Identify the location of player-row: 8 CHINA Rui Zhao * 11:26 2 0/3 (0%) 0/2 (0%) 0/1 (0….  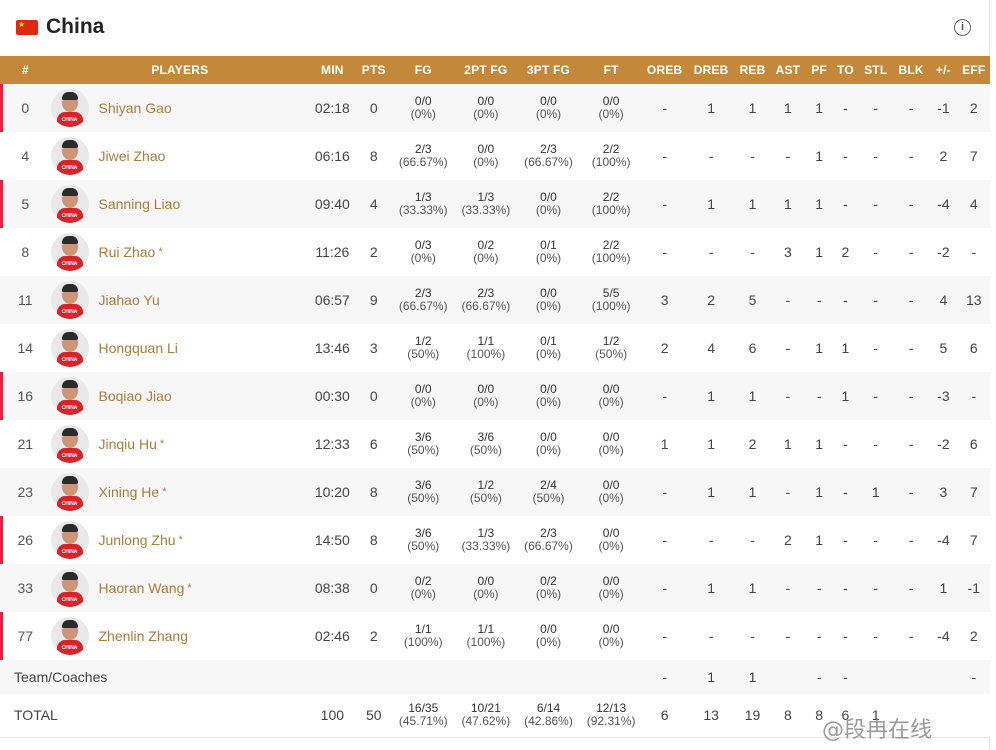
(495, 252).